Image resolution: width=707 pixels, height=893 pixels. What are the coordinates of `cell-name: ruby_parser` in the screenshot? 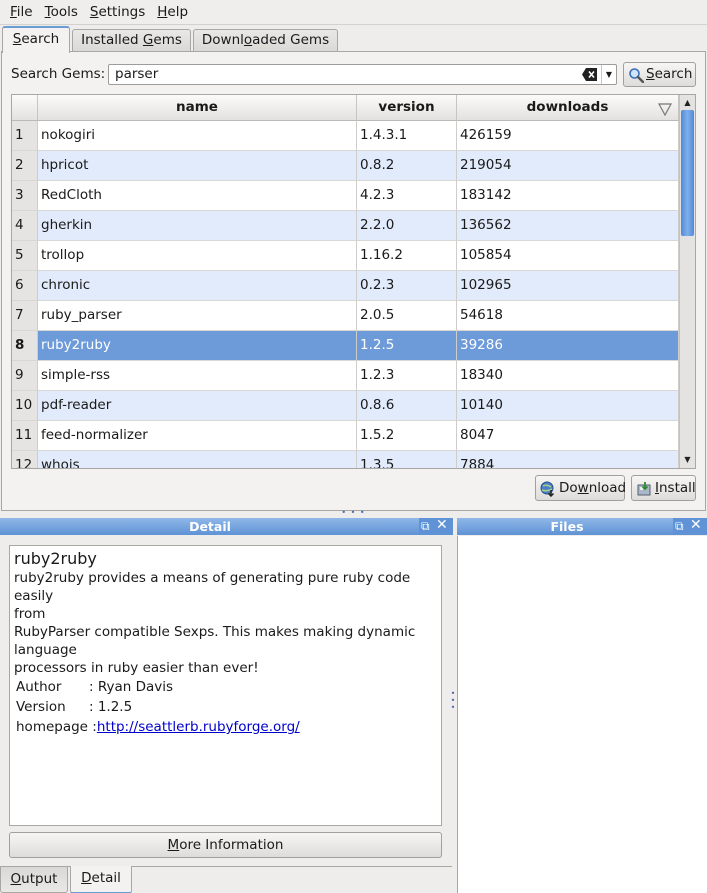 It's located at (197, 316).